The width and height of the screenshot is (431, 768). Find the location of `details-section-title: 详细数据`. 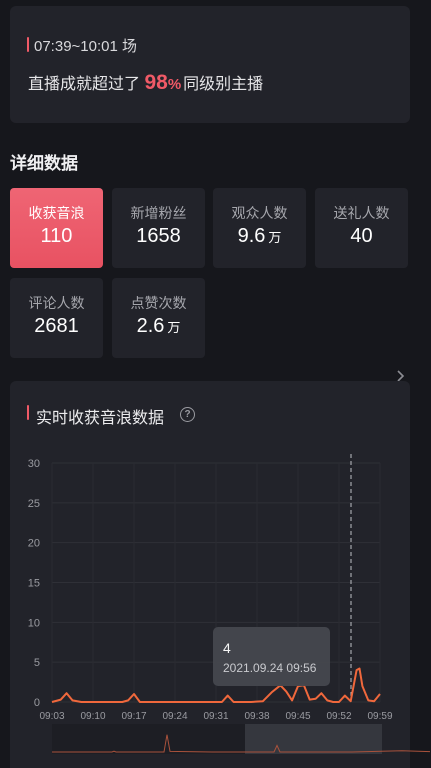

details-section-title: 详细数据 is located at coordinates (44, 163).